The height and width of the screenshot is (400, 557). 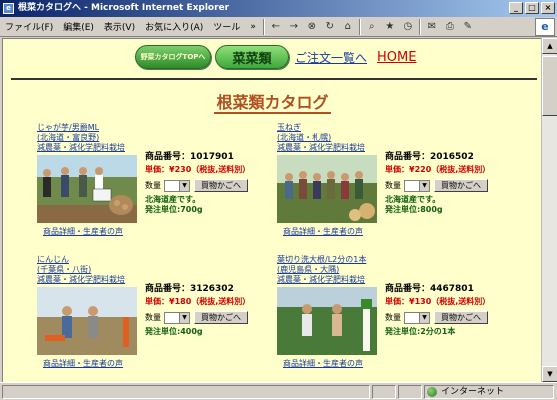 I want to click on product-links: 玉ねぎ (北海道・札幌) 減農薬・減化学肥料栽培, so click(x=332, y=138).